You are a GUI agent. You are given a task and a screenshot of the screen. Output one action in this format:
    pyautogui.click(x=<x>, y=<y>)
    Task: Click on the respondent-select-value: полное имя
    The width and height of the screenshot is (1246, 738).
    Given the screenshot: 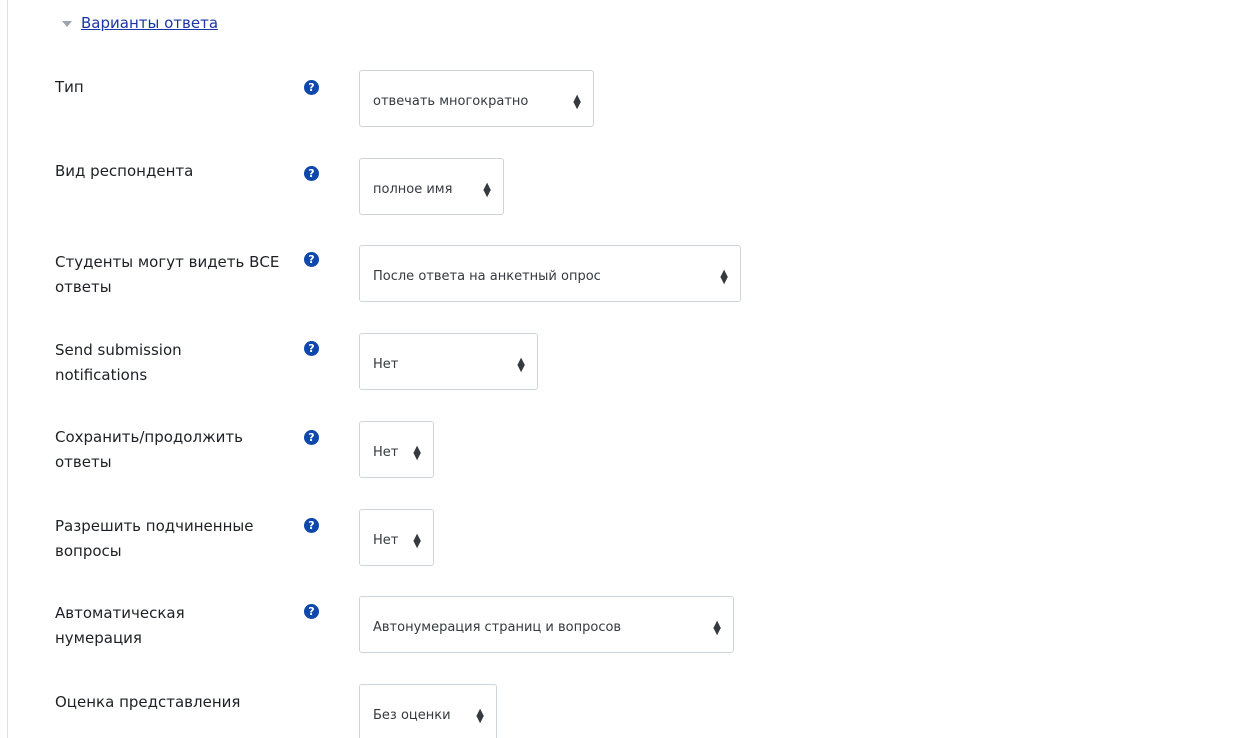 What is the action you would take?
    pyautogui.click(x=413, y=189)
    